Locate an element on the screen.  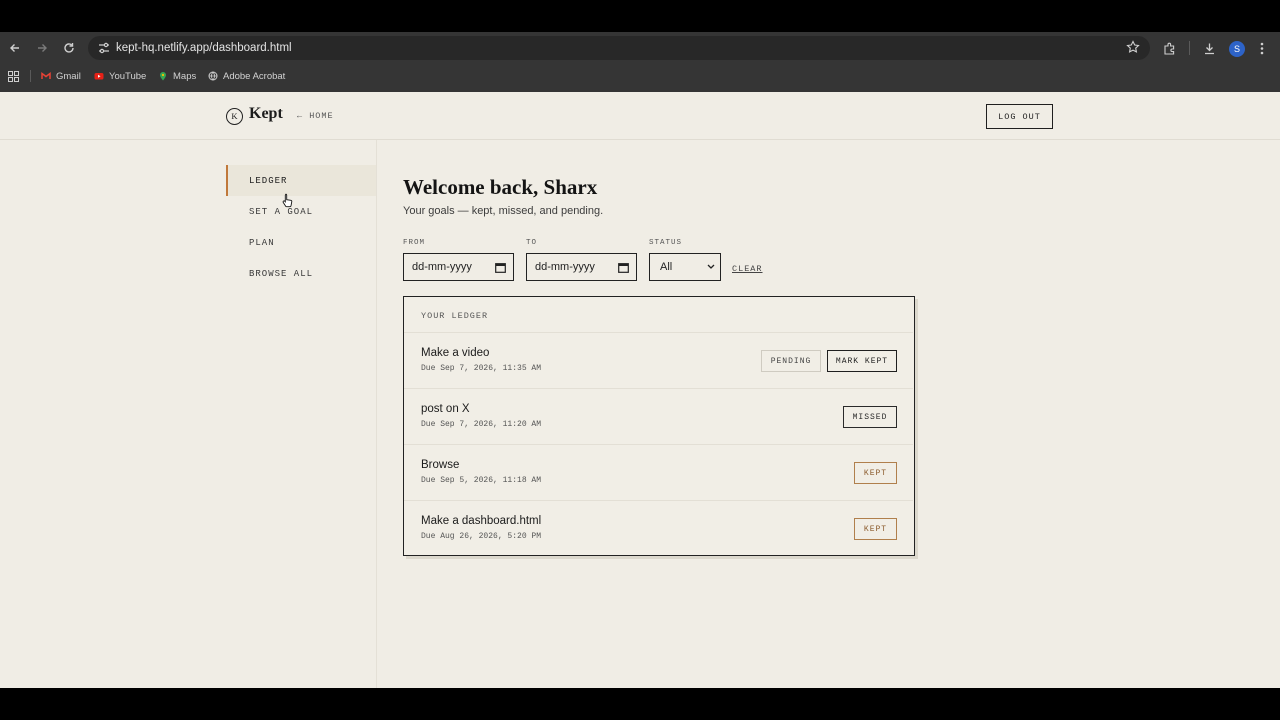
maps-icon is located at coordinates (163, 76).